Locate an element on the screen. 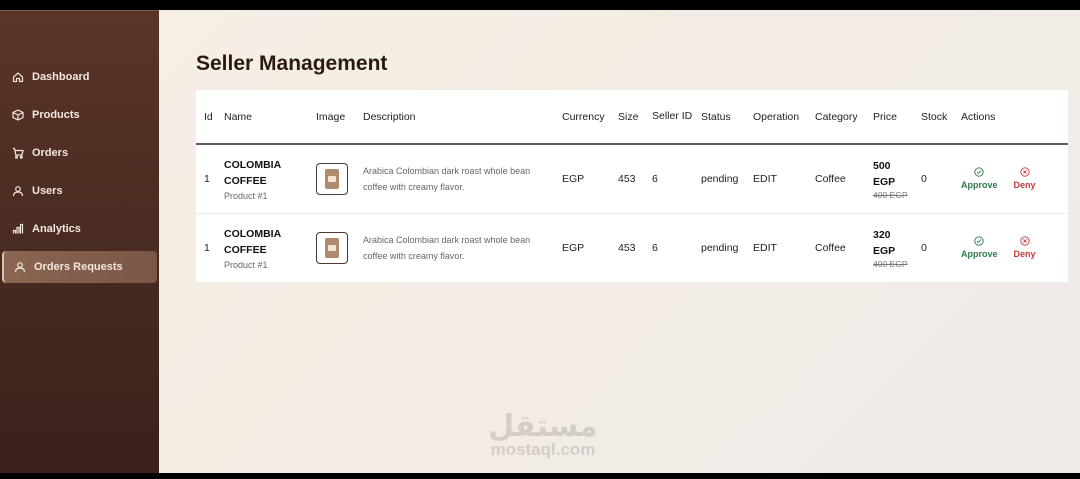 This screenshot has height=479, width=1080. cell-price: 500 EGP 400 EGP is located at coordinates (893, 179).